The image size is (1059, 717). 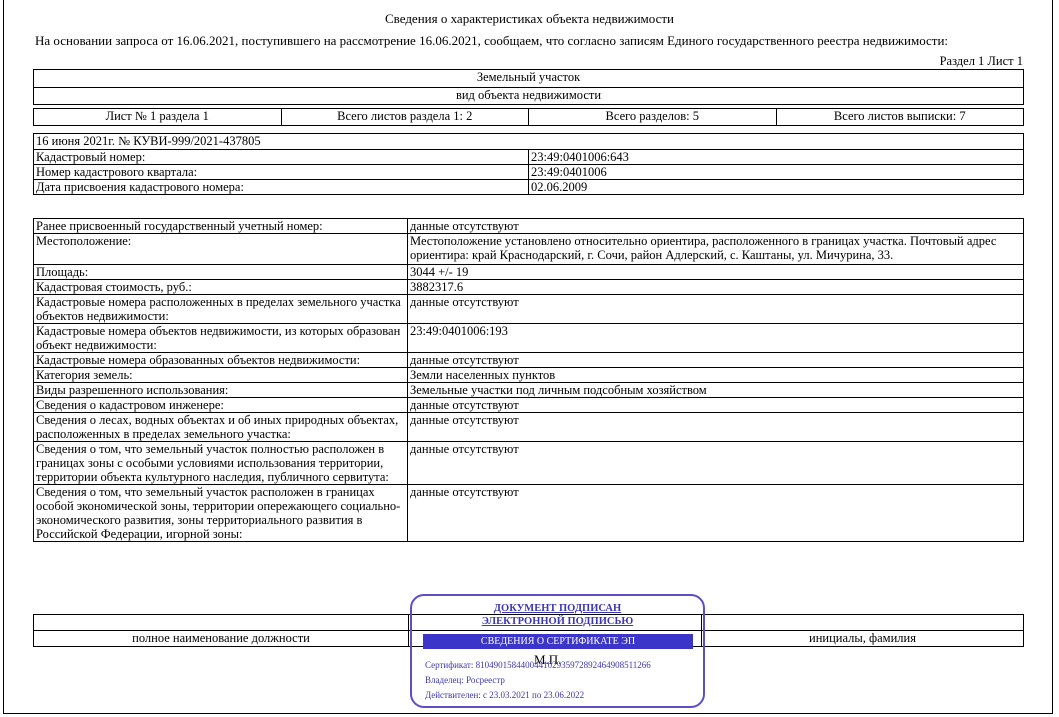 I want to click on name-cell, so click(x=862, y=622).